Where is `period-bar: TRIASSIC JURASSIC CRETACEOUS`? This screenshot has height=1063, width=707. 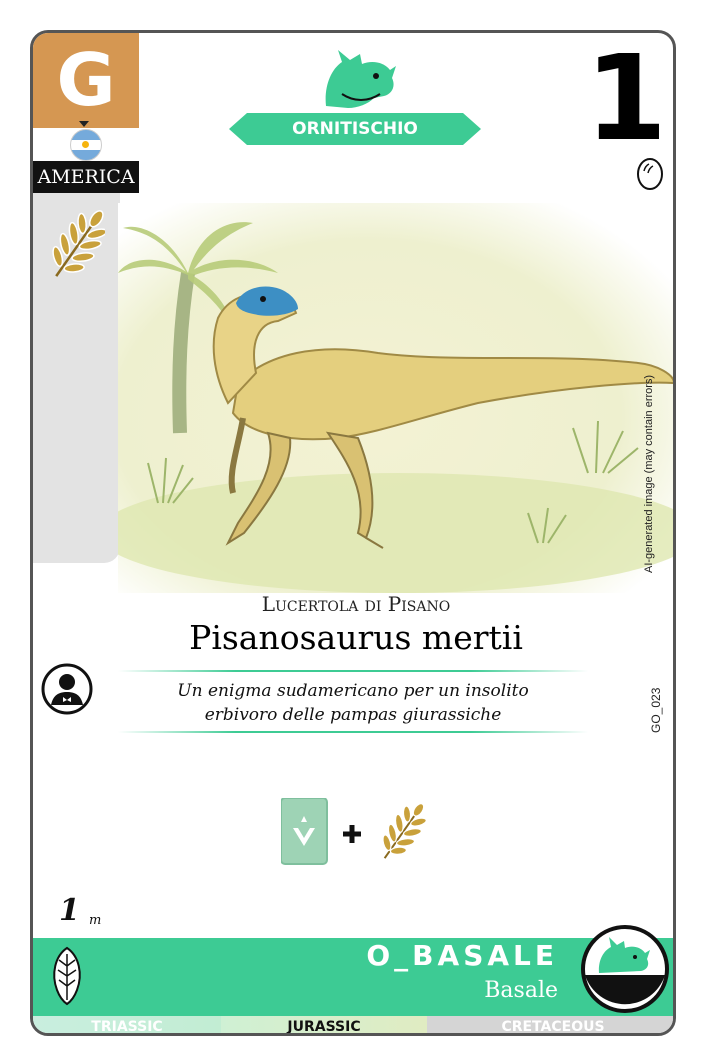 period-bar: TRIASSIC JURASSIC CRETACEOUS is located at coordinates (353, 1024).